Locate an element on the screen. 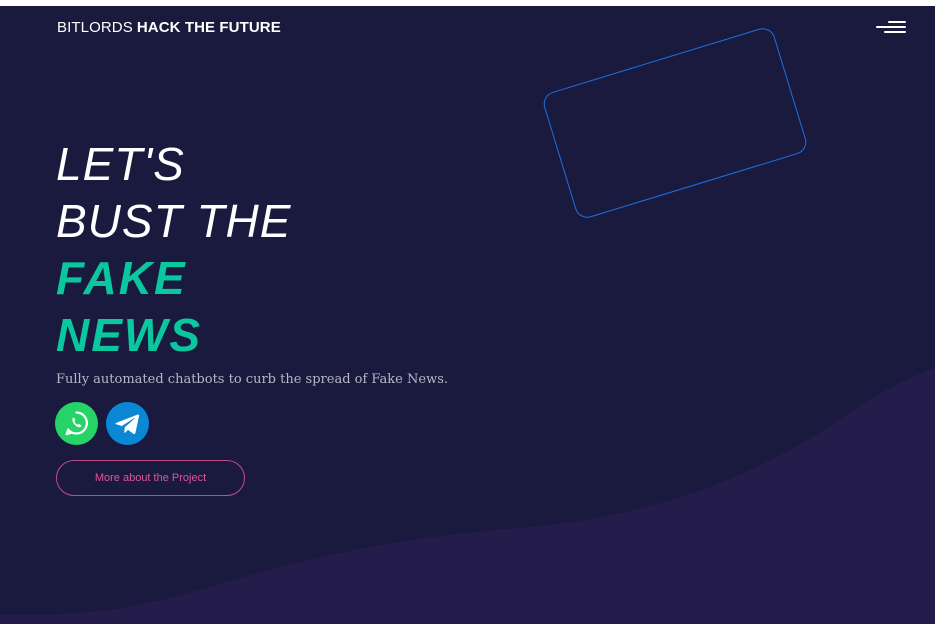  telegram-button is located at coordinates (127, 423).